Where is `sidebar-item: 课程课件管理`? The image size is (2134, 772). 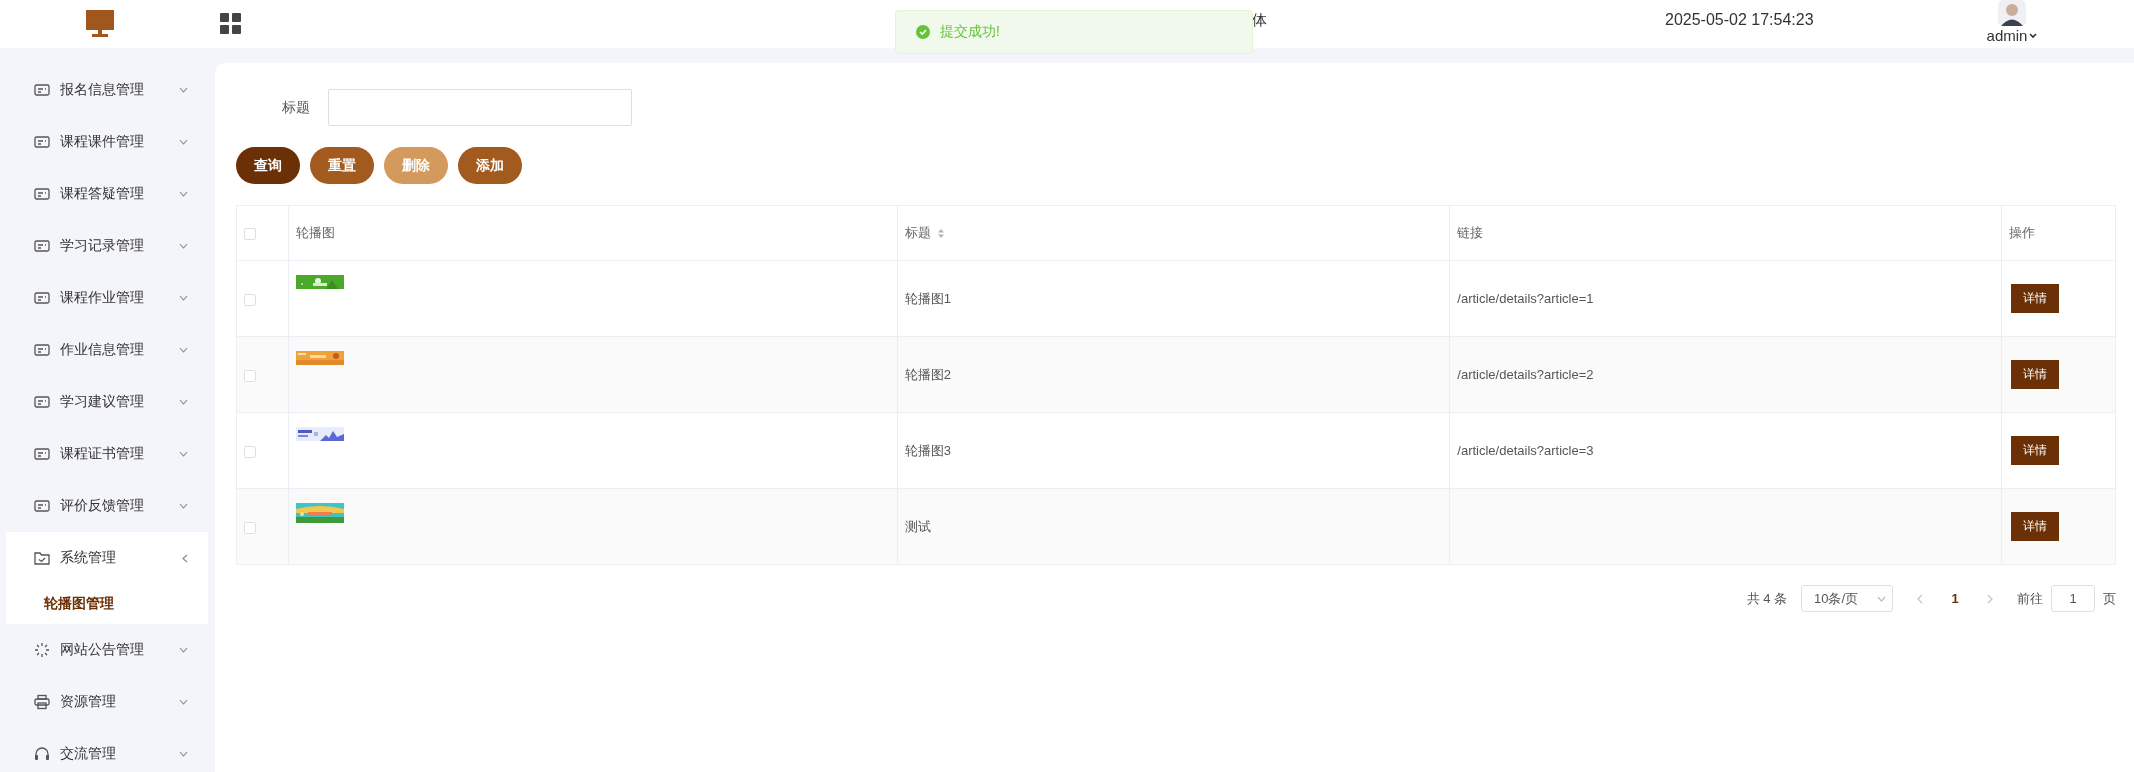 sidebar-item: 课程课件管理 is located at coordinates (107, 142).